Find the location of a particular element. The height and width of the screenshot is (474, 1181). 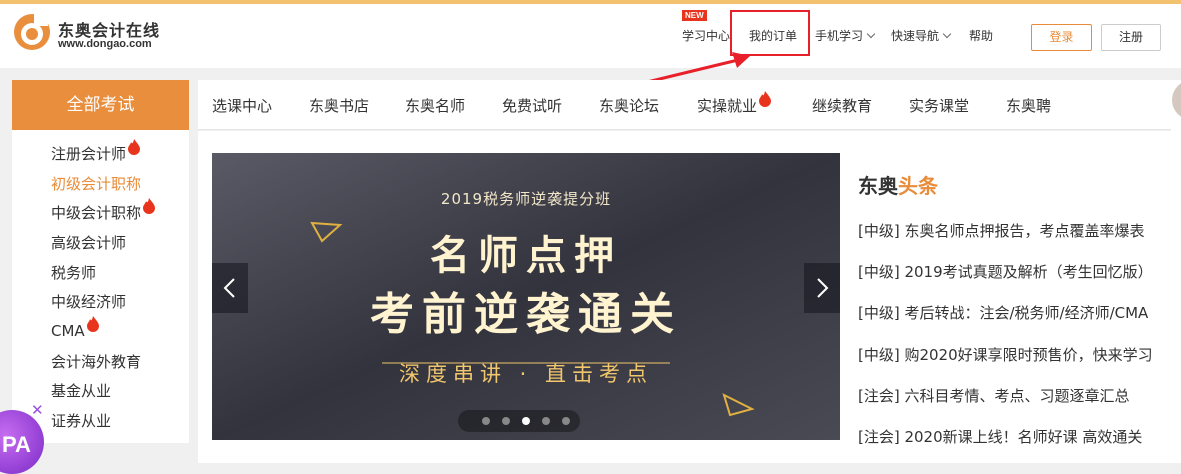

sidebar-header: 全部考试 is located at coordinates (100, 105).